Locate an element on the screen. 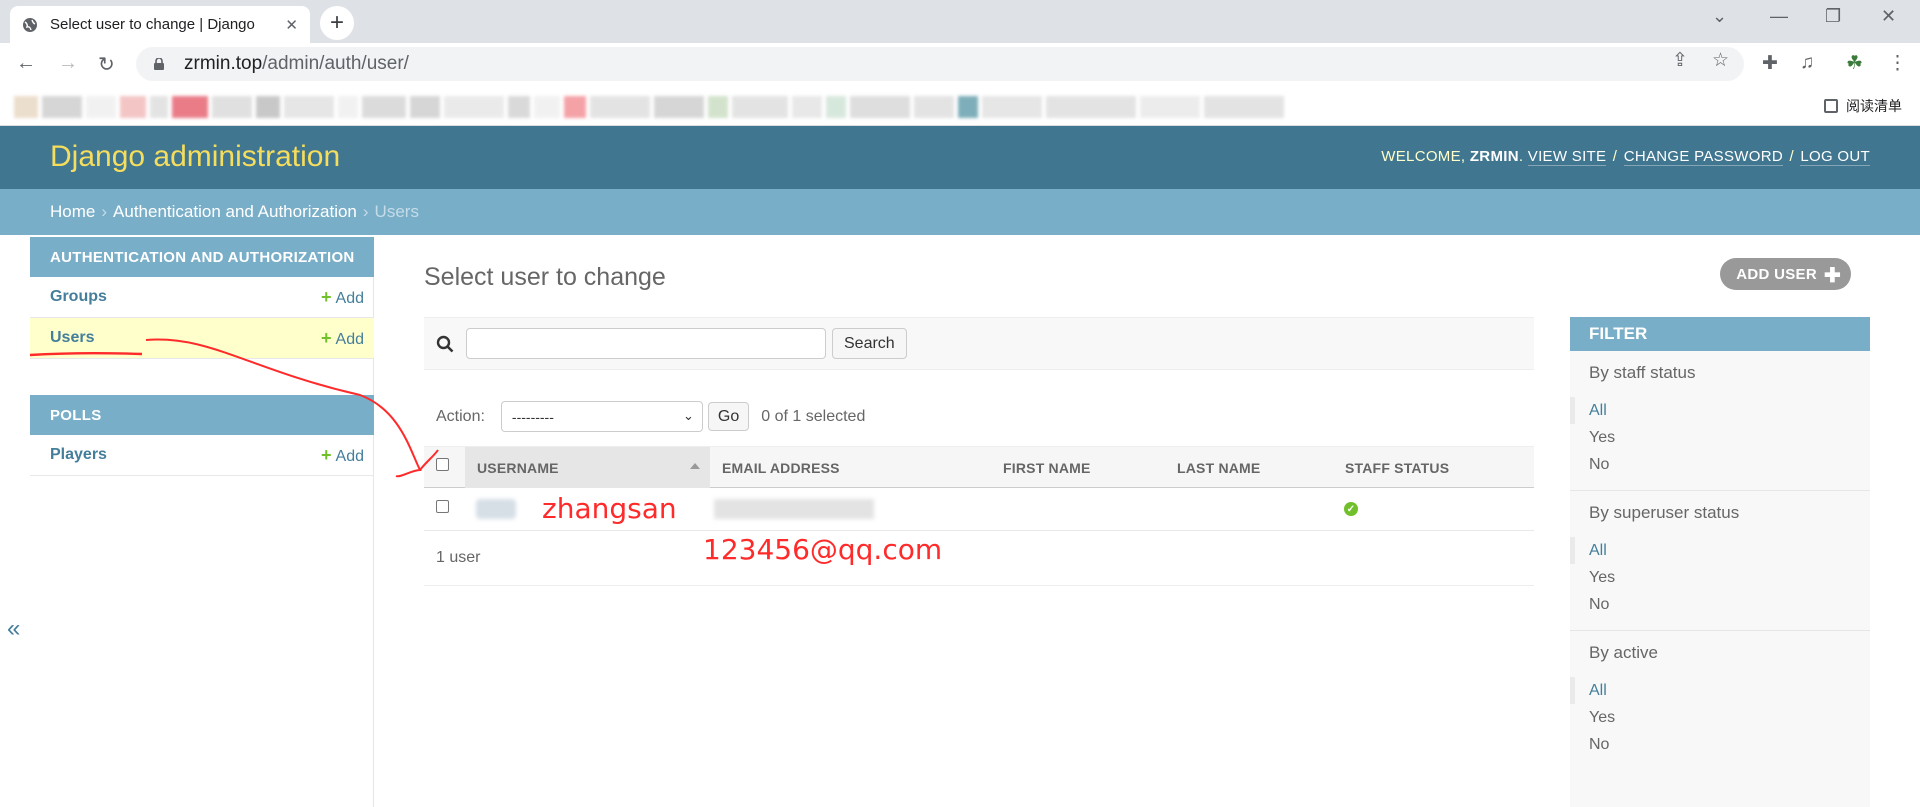 The image size is (1920, 807). column-email: EMAIL ADDRESS is located at coordinates (781, 468).